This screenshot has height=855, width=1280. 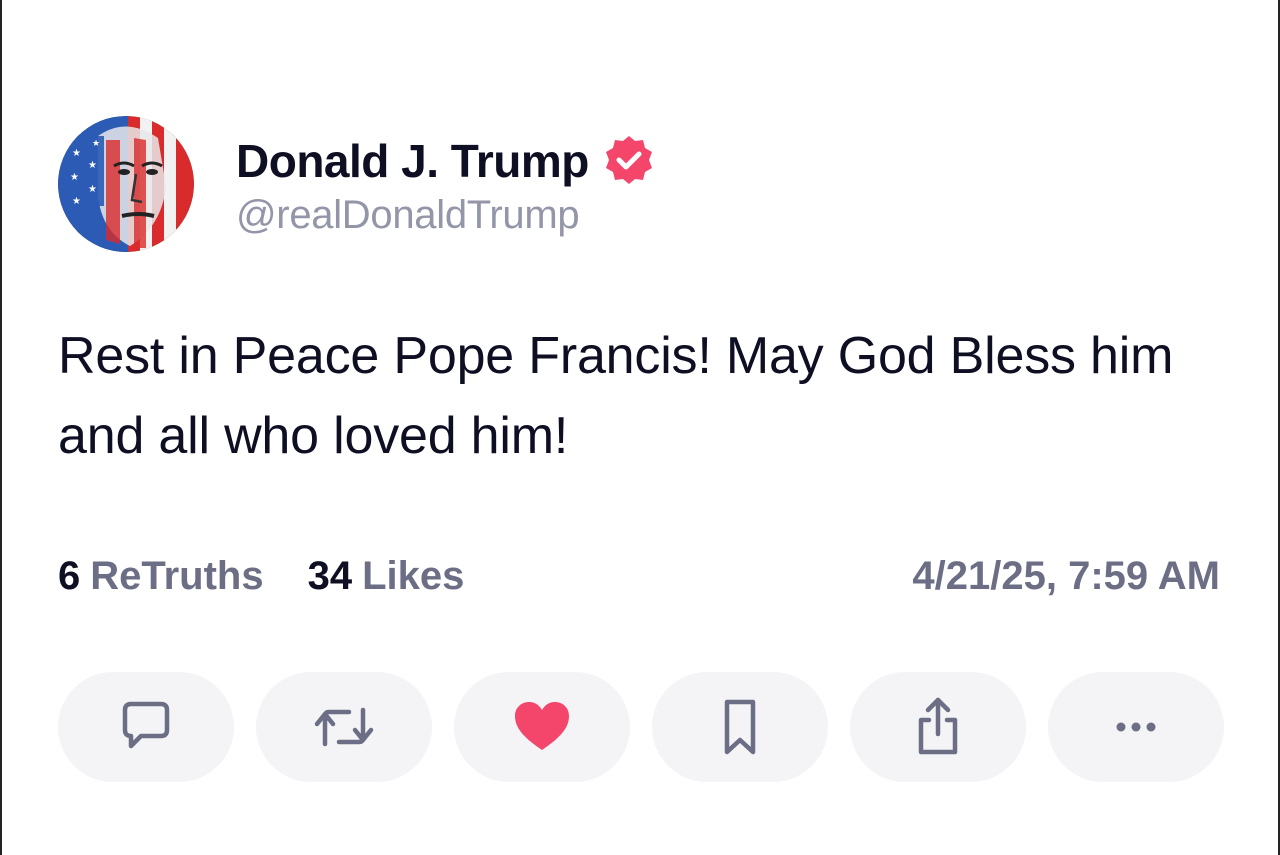 I want to click on like-button, so click(x=542, y=727).